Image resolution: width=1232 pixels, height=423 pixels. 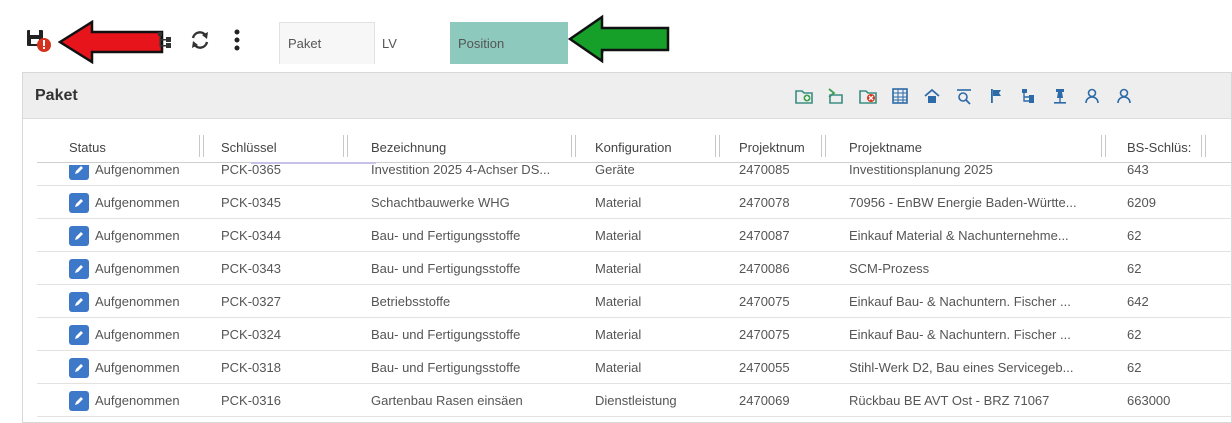 What do you see at coordinates (764, 268) in the screenshot?
I see `project-number-cell: 2470086` at bounding box center [764, 268].